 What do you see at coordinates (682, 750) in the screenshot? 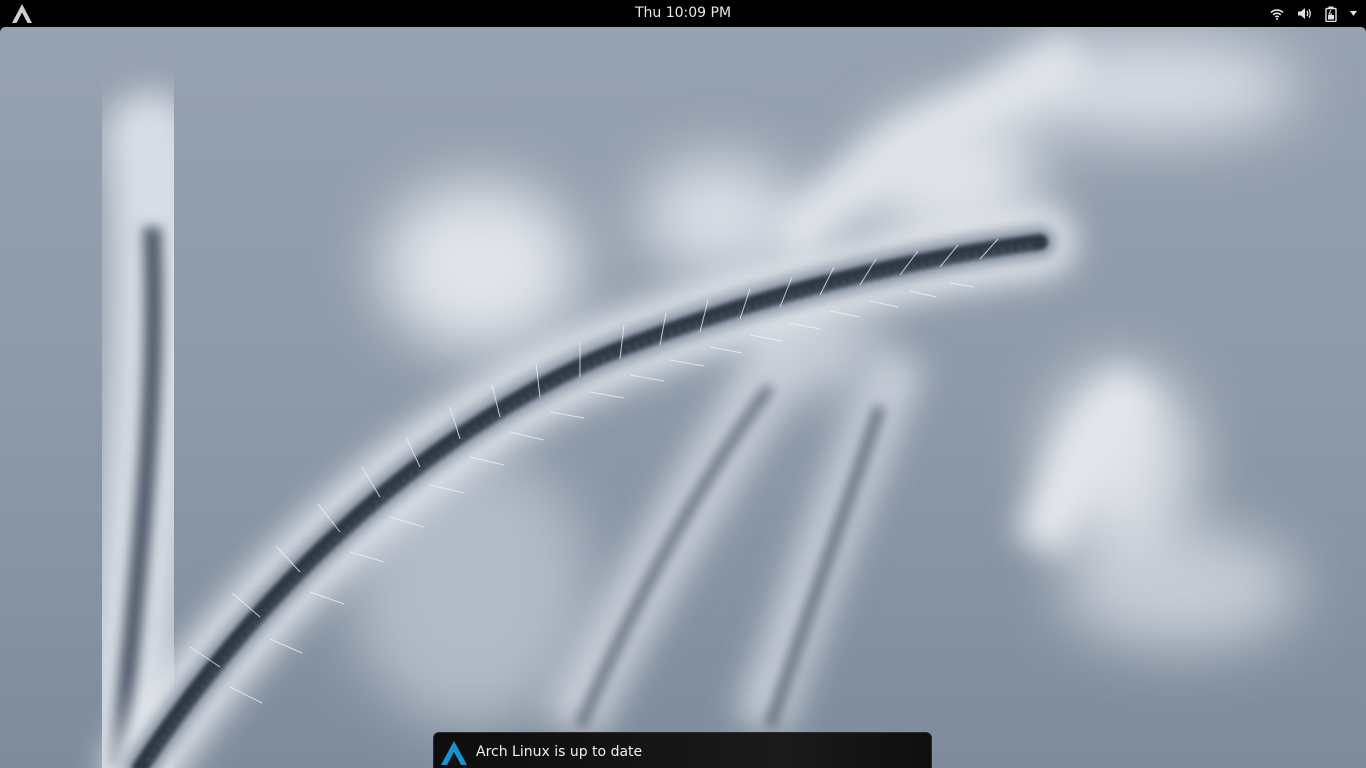
I see `notification-banner: Arch Linux is up to date` at bounding box center [682, 750].